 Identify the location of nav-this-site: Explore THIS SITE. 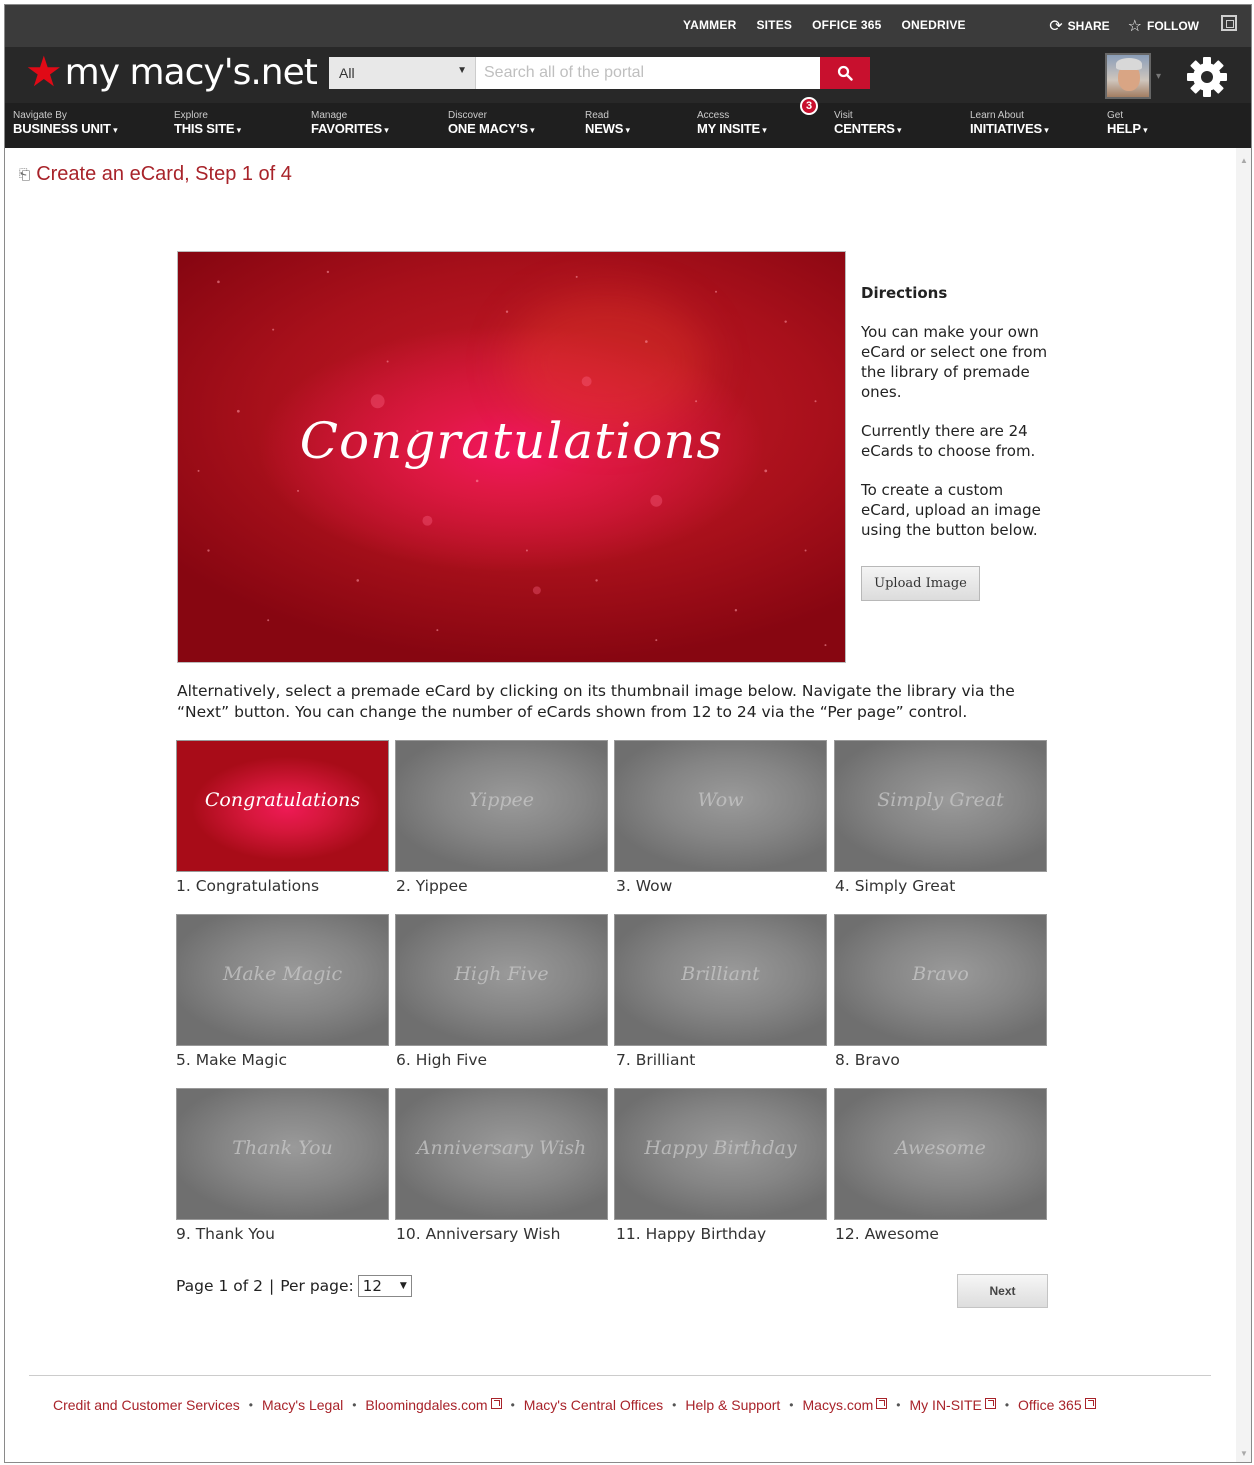
(207, 124).